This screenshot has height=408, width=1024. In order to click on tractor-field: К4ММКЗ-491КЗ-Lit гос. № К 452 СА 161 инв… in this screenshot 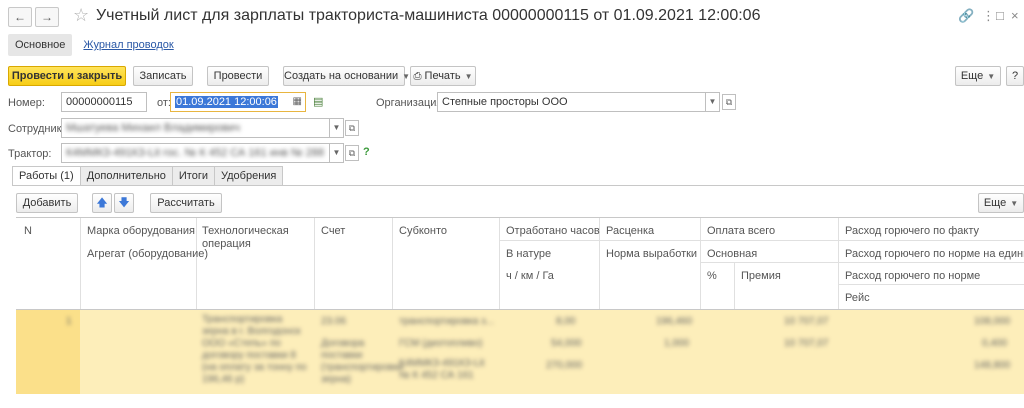, I will do `click(195, 153)`.